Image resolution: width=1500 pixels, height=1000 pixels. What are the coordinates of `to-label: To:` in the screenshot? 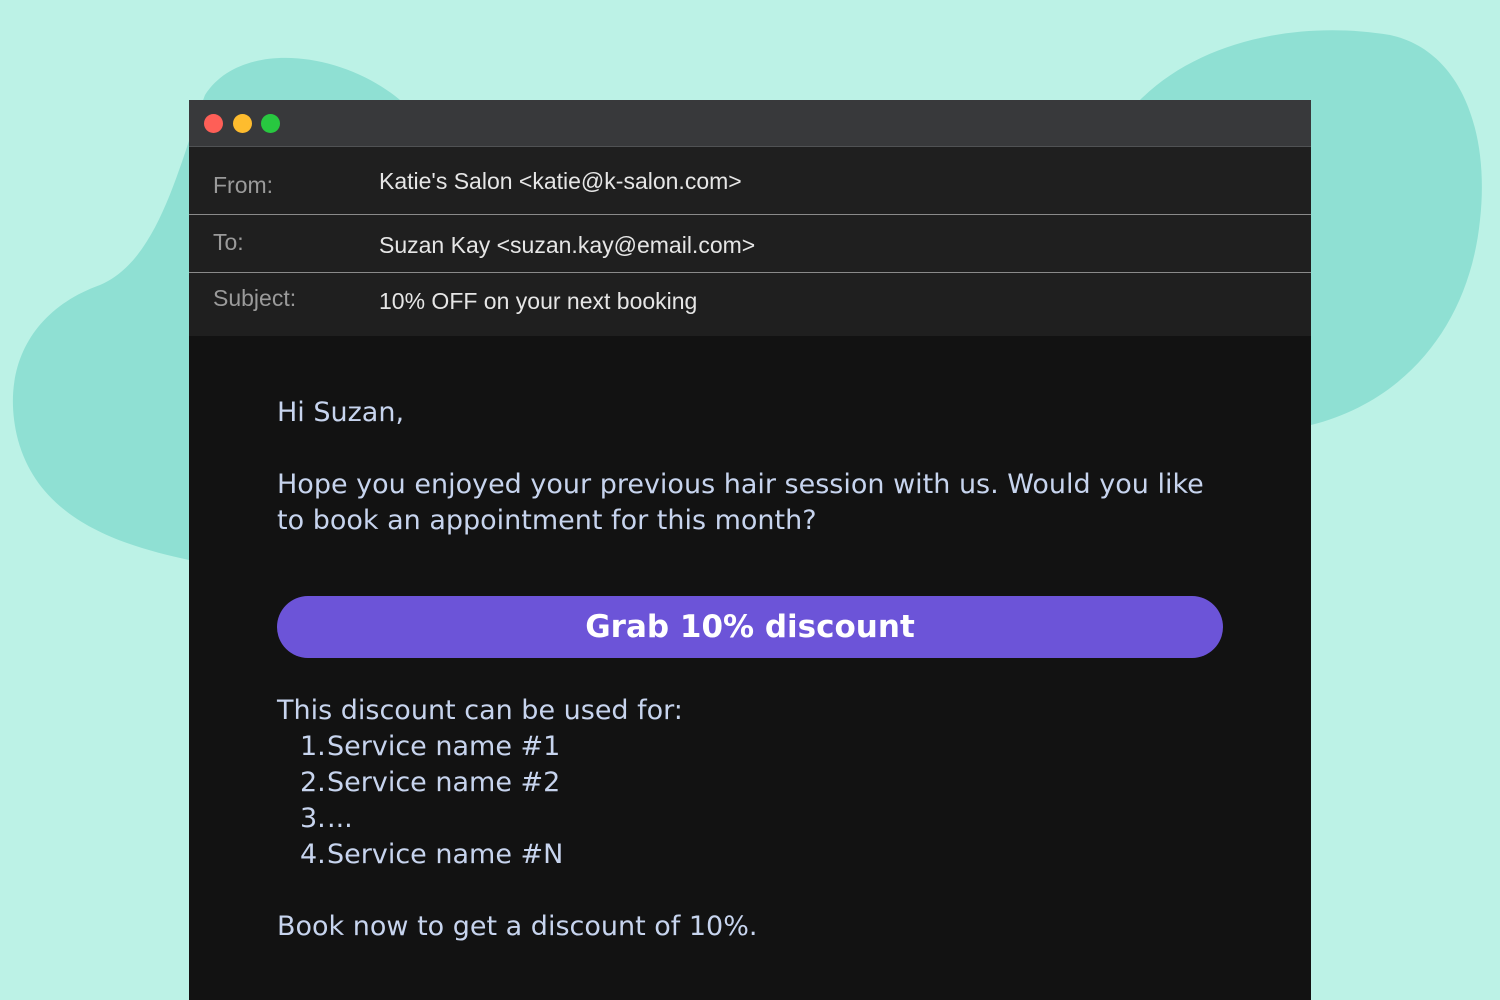 It's located at (228, 242).